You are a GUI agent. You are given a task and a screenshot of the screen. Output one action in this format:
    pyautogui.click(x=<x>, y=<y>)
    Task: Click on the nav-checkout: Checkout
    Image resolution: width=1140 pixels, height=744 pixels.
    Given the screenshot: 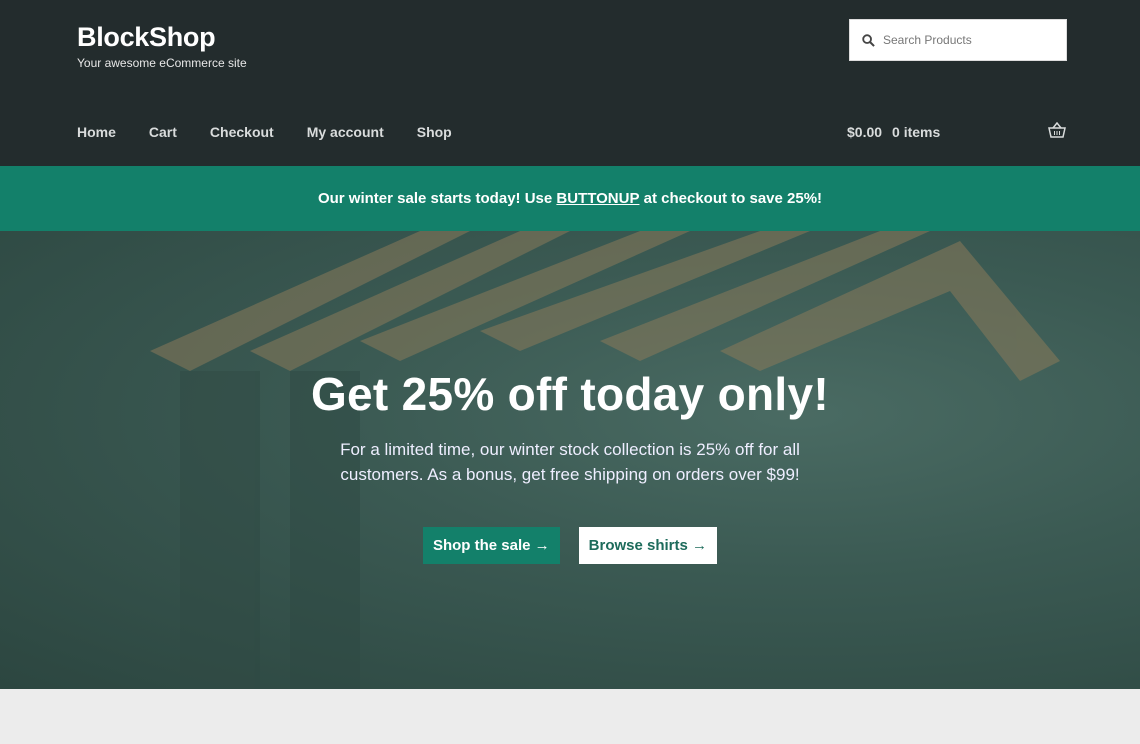 What is the action you would take?
    pyautogui.click(x=242, y=132)
    